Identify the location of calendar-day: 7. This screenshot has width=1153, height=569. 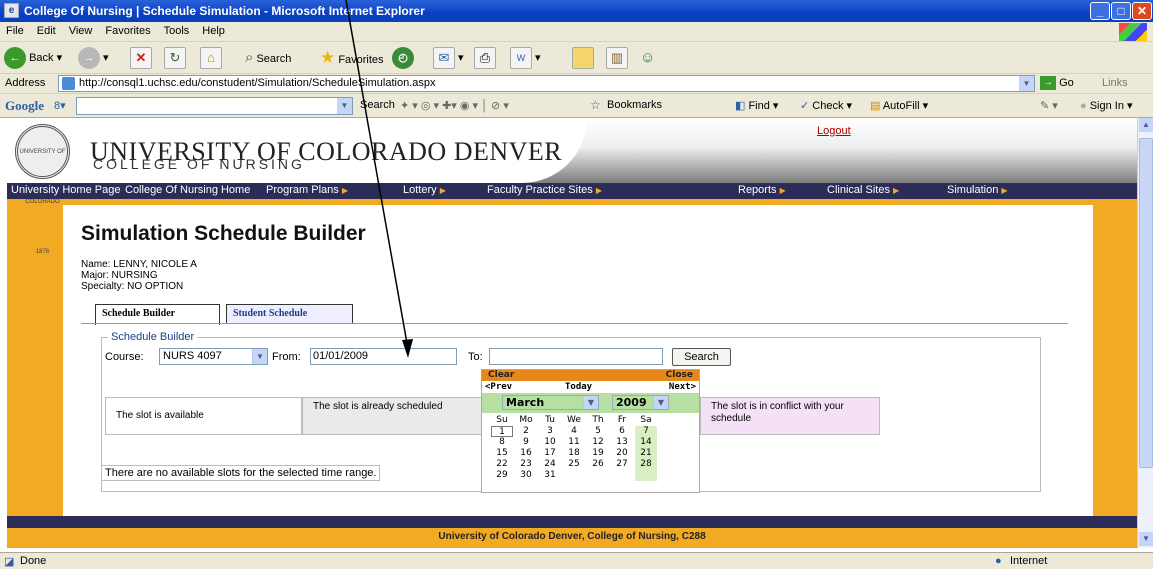
(646, 431).